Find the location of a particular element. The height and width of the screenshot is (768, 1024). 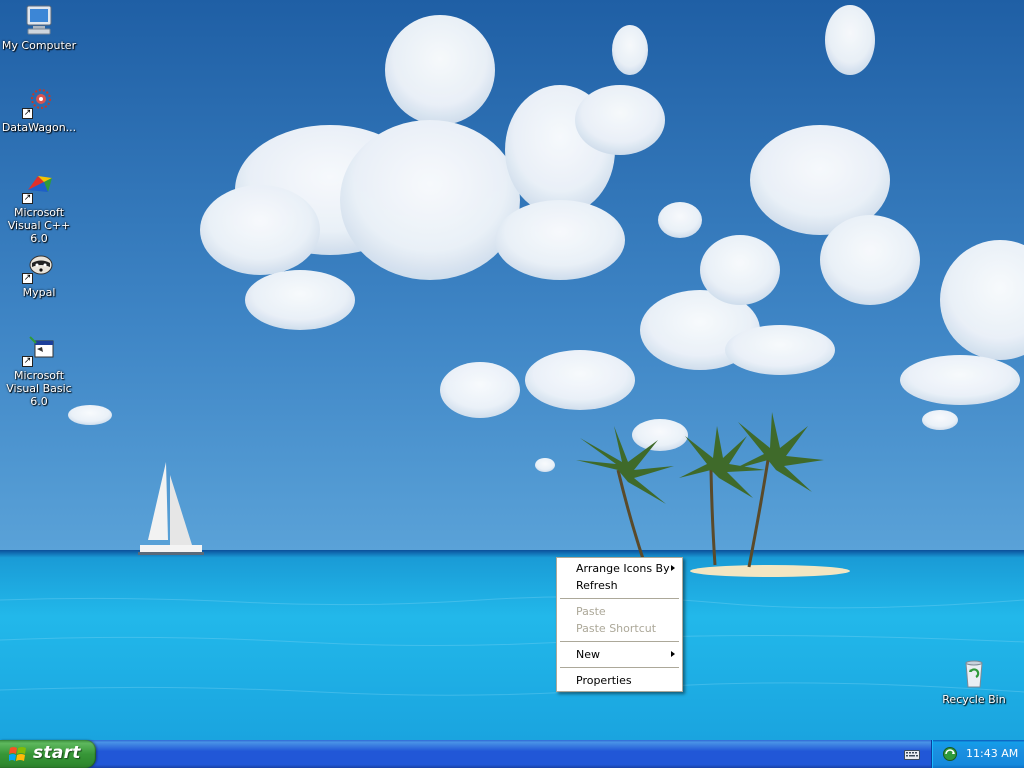

menu-item-properties: Properties is located at coordinates (619, 680).